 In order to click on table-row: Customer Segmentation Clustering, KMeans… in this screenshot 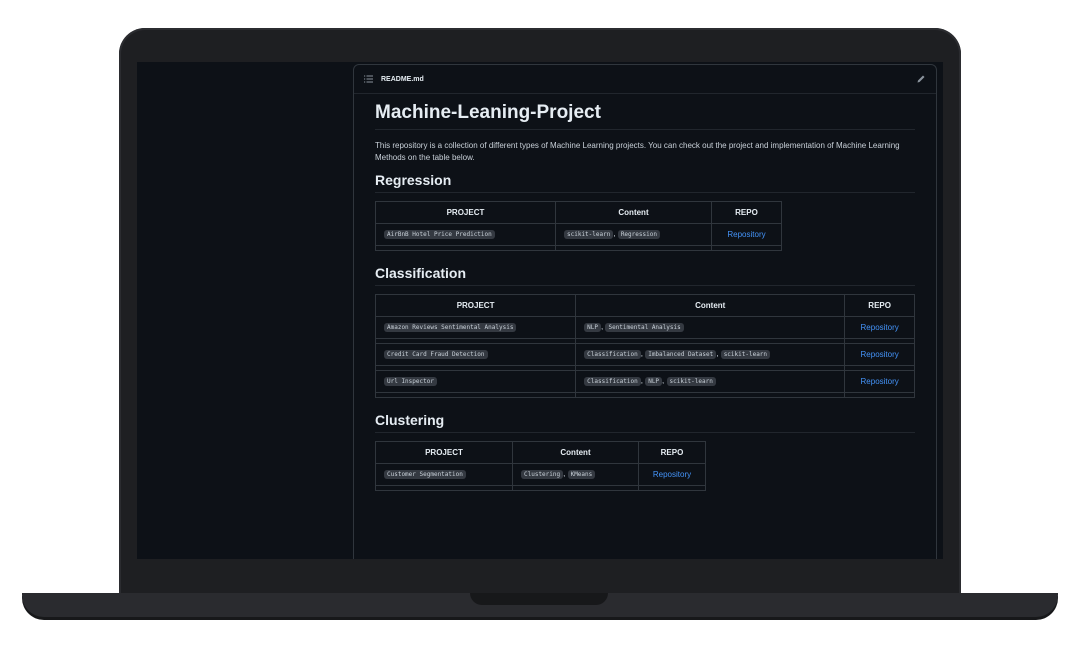, I will do `click(540, 474)`.